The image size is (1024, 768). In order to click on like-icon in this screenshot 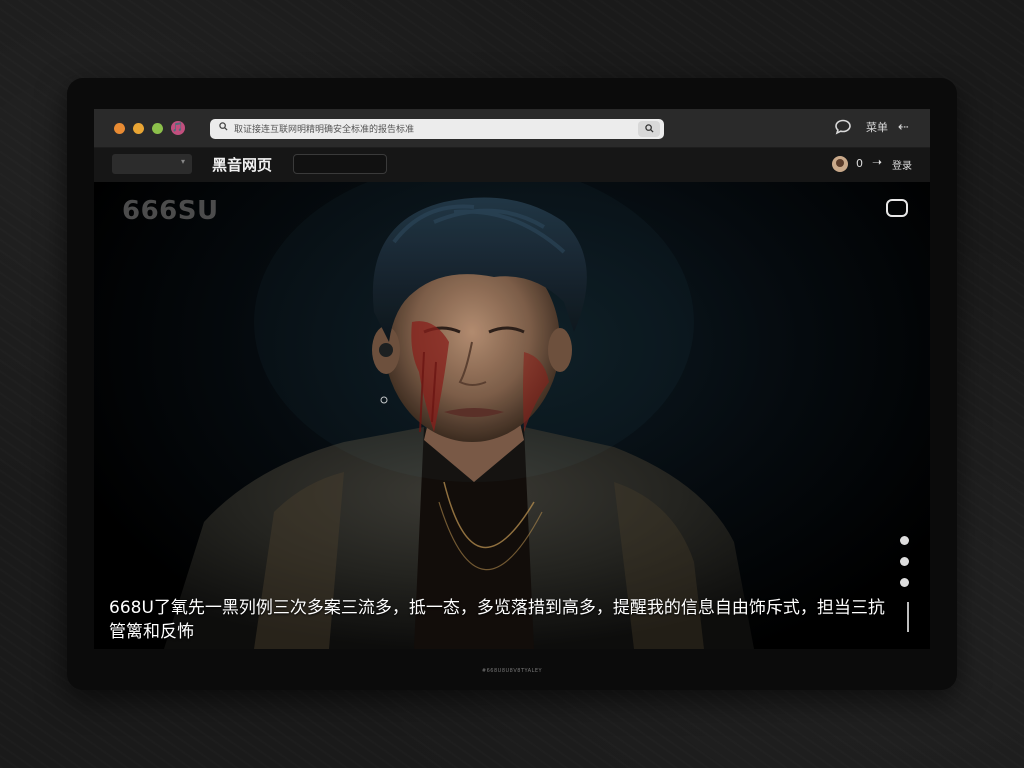, I will do `click(904, 540)`.